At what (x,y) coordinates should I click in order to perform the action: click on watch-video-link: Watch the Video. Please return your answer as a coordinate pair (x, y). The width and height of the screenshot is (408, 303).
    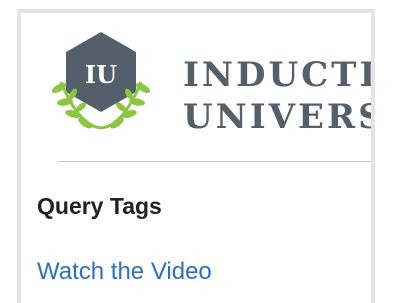
    Looking at the image, I should click on (124, 272).